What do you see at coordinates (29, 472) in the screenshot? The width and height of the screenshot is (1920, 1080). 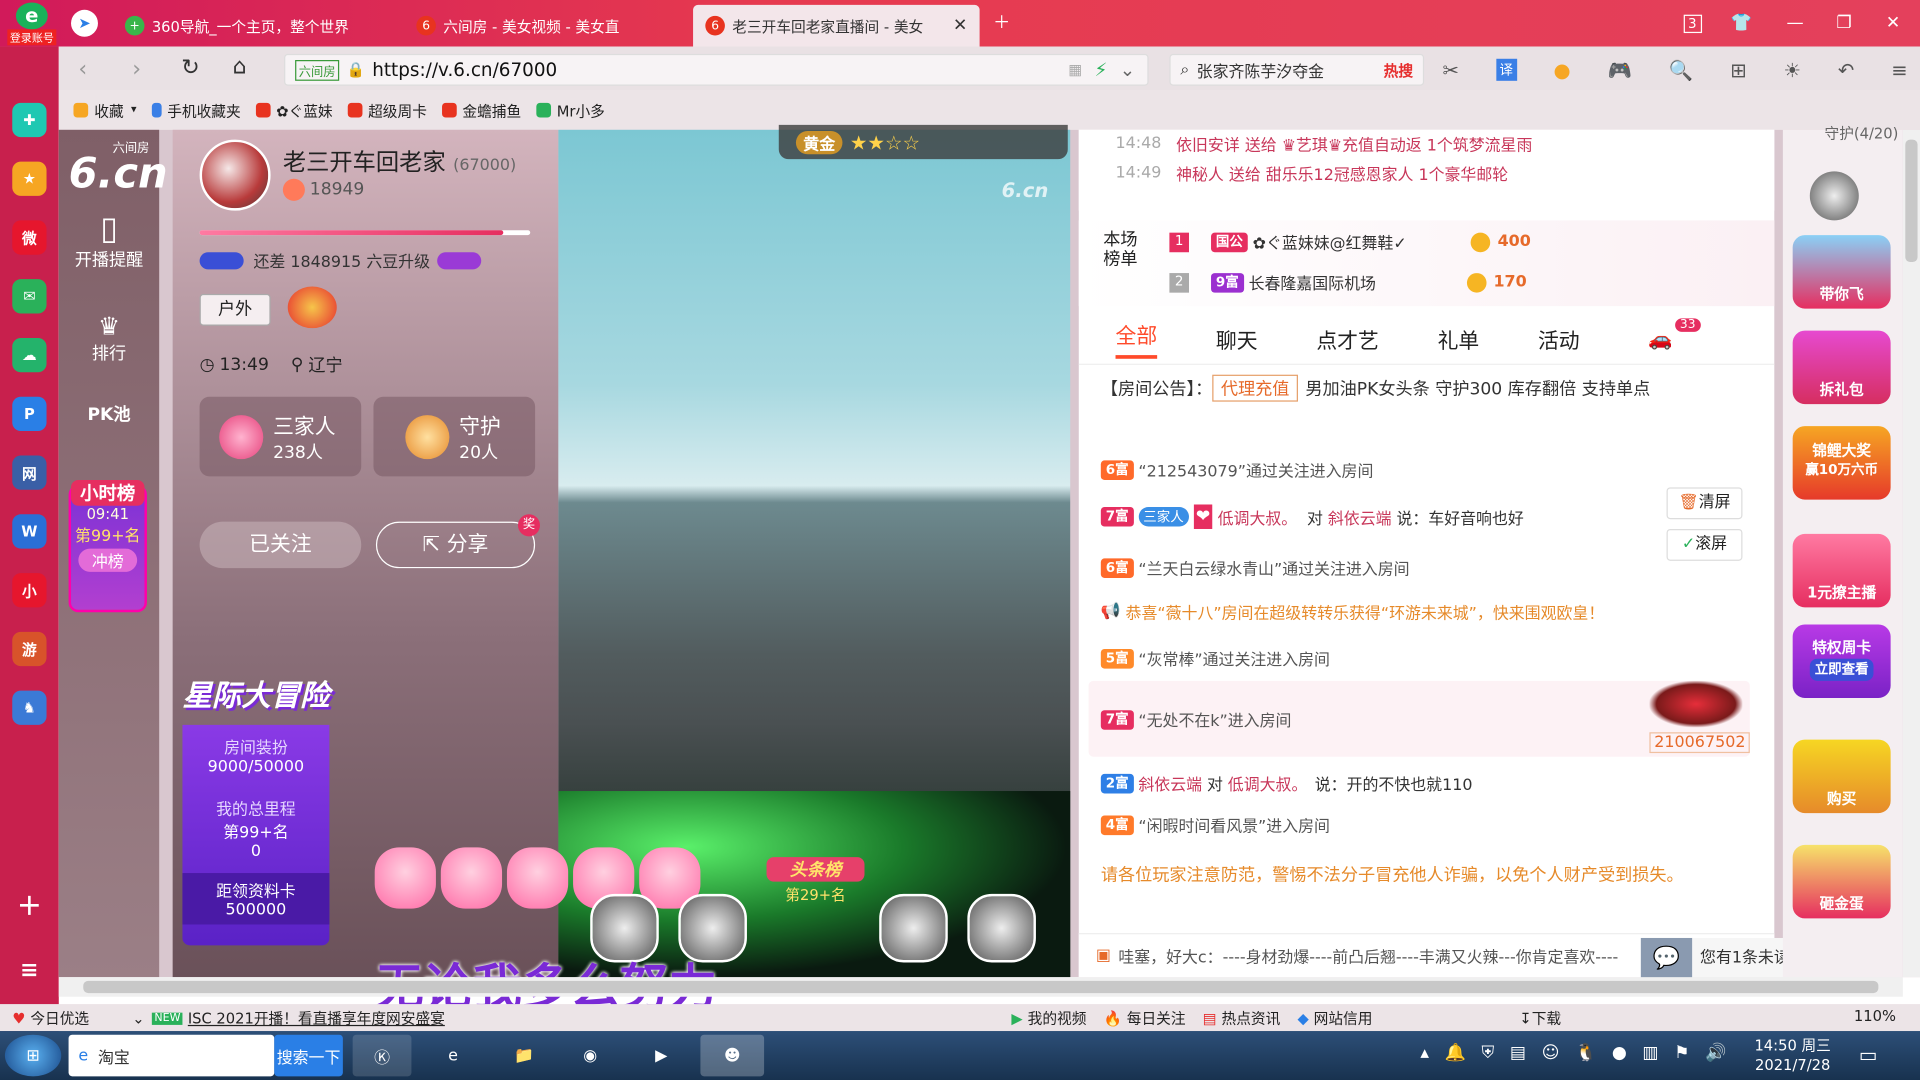 I see `game-app-icon: 网` at bounding box center [29, 472].